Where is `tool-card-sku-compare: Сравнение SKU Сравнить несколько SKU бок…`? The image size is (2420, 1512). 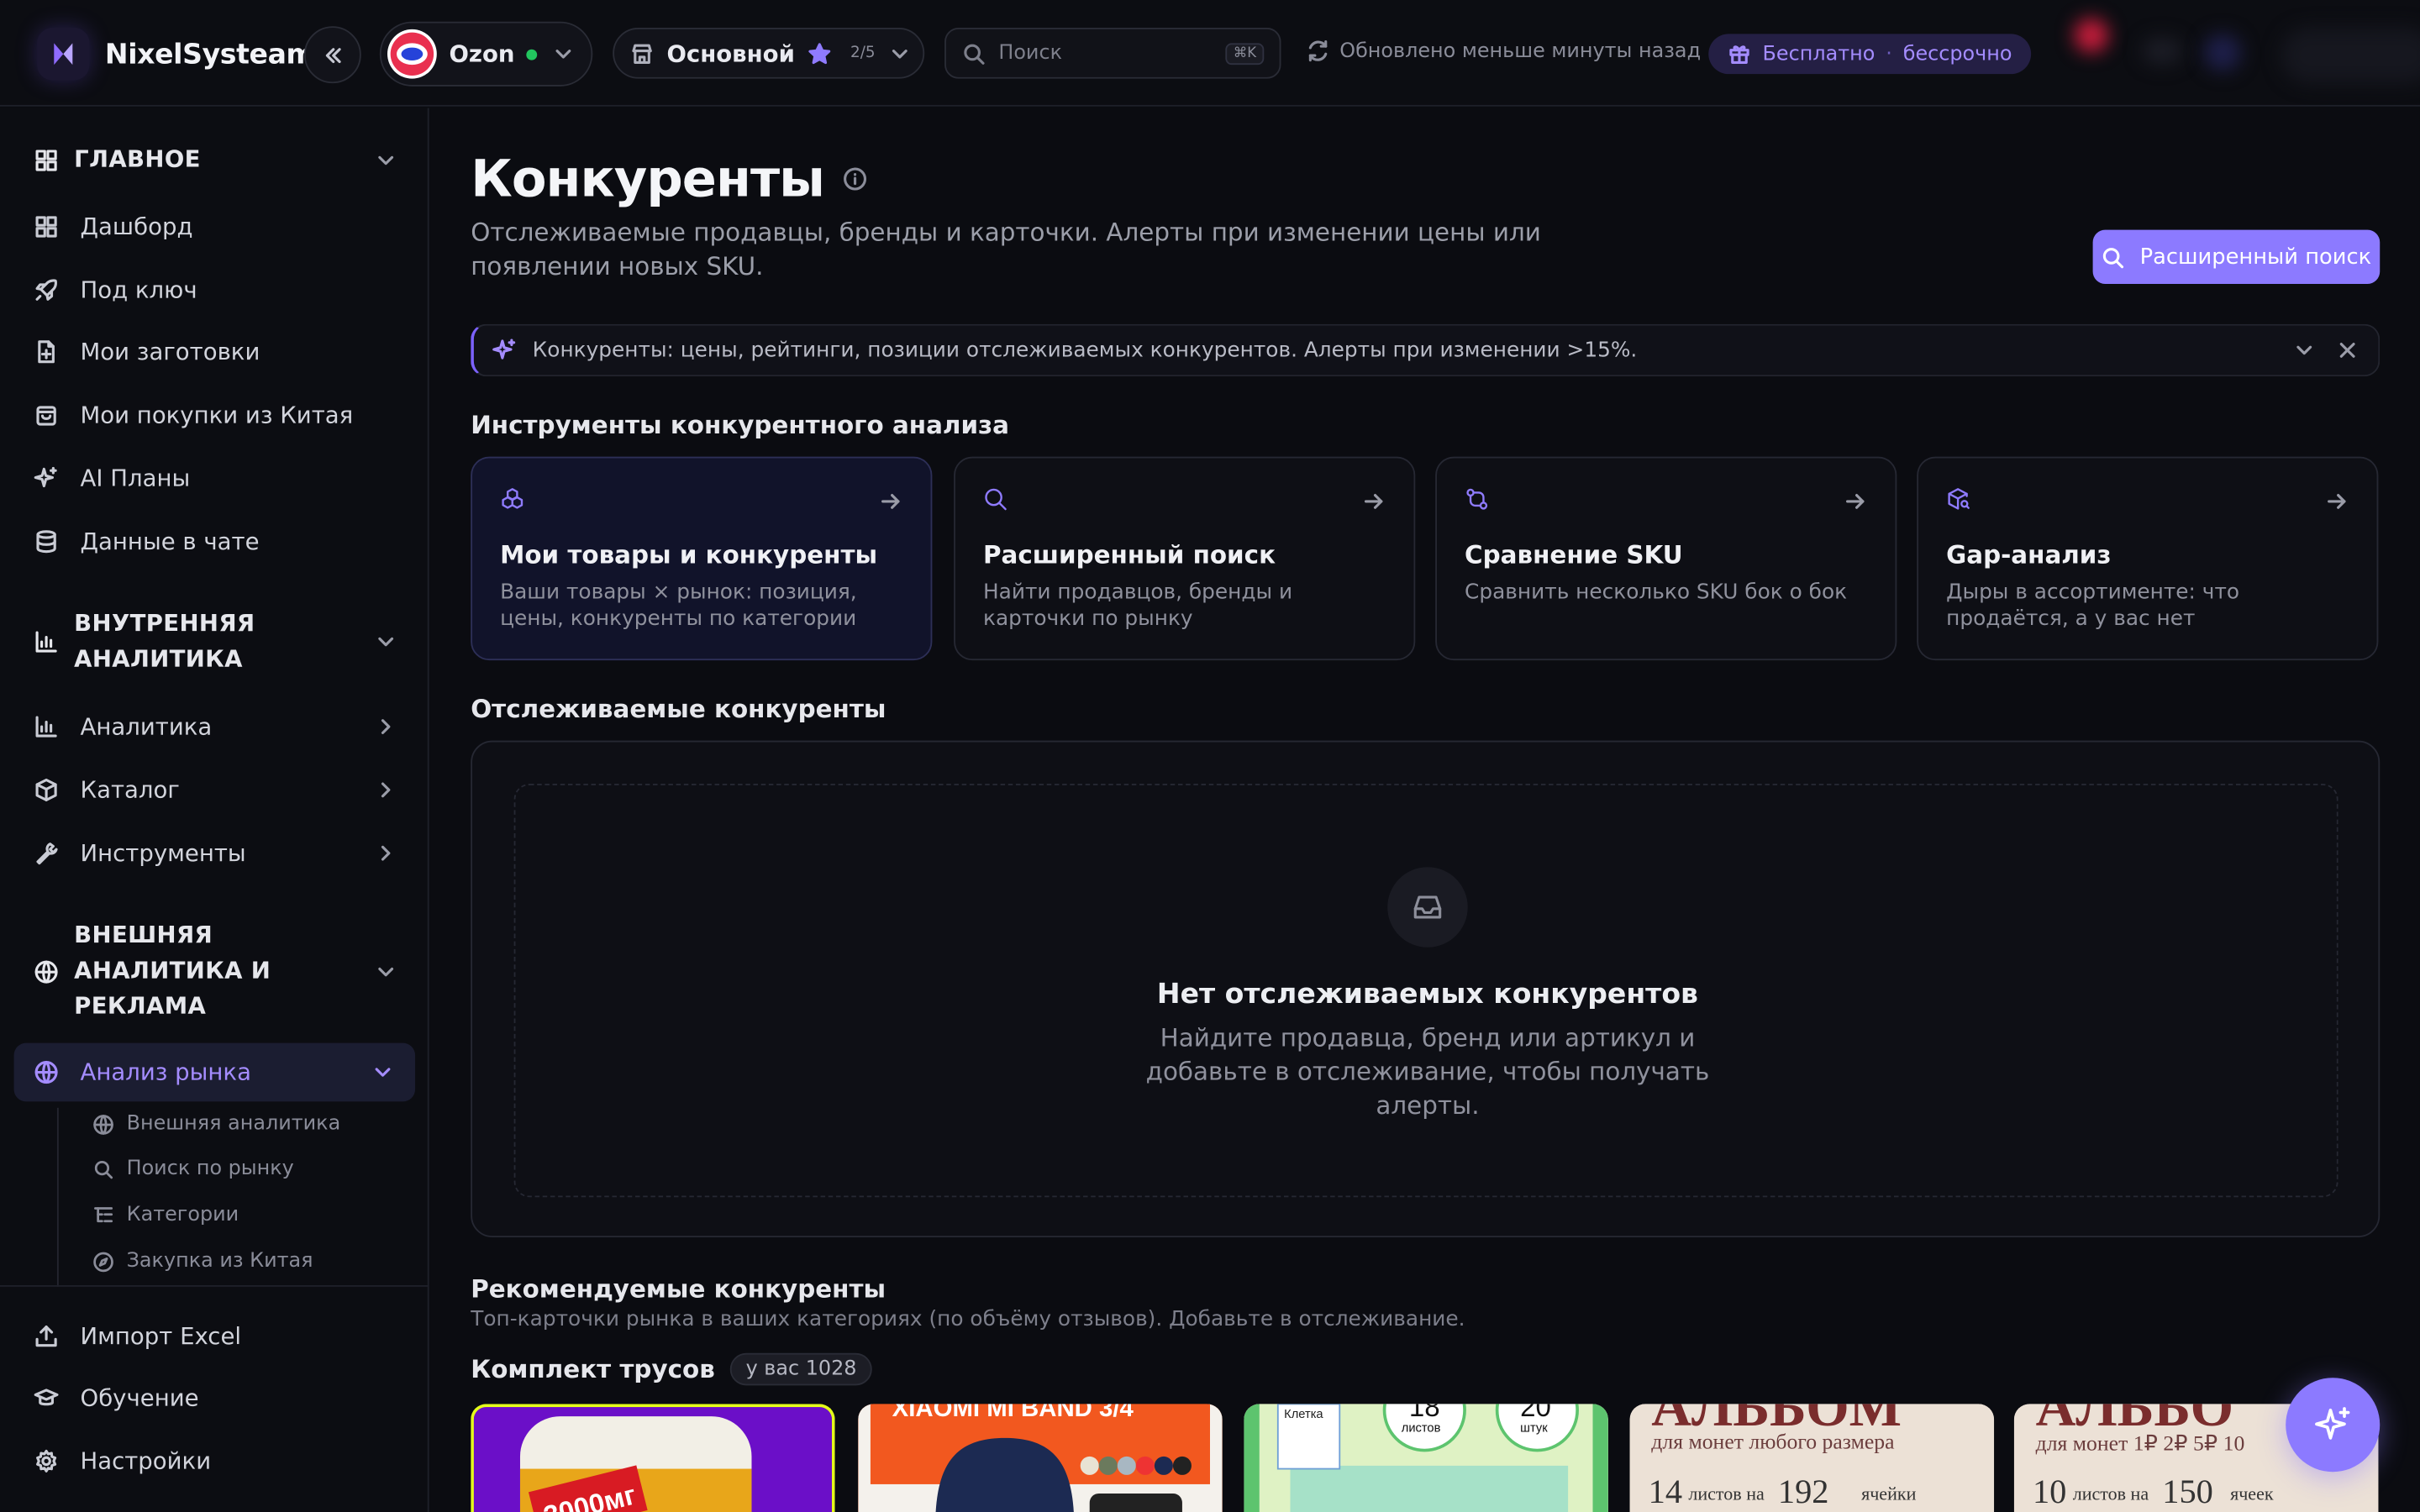 tool-card-sku-compare: Сравнение SKU Сравнить несколько SKU бок… is located at coordinates (1666, 558).